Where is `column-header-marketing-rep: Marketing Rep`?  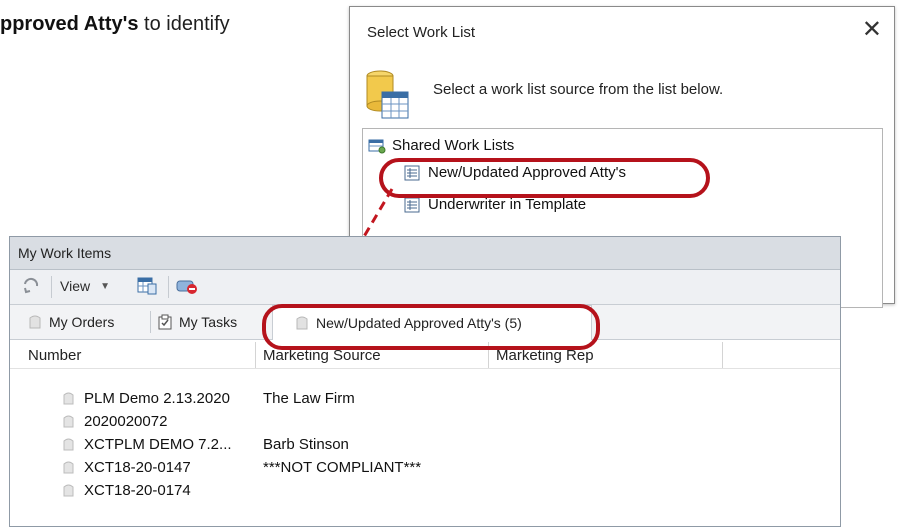
column-header-marketing-rep: Marketing Rep is located at coordinates (545, 355).